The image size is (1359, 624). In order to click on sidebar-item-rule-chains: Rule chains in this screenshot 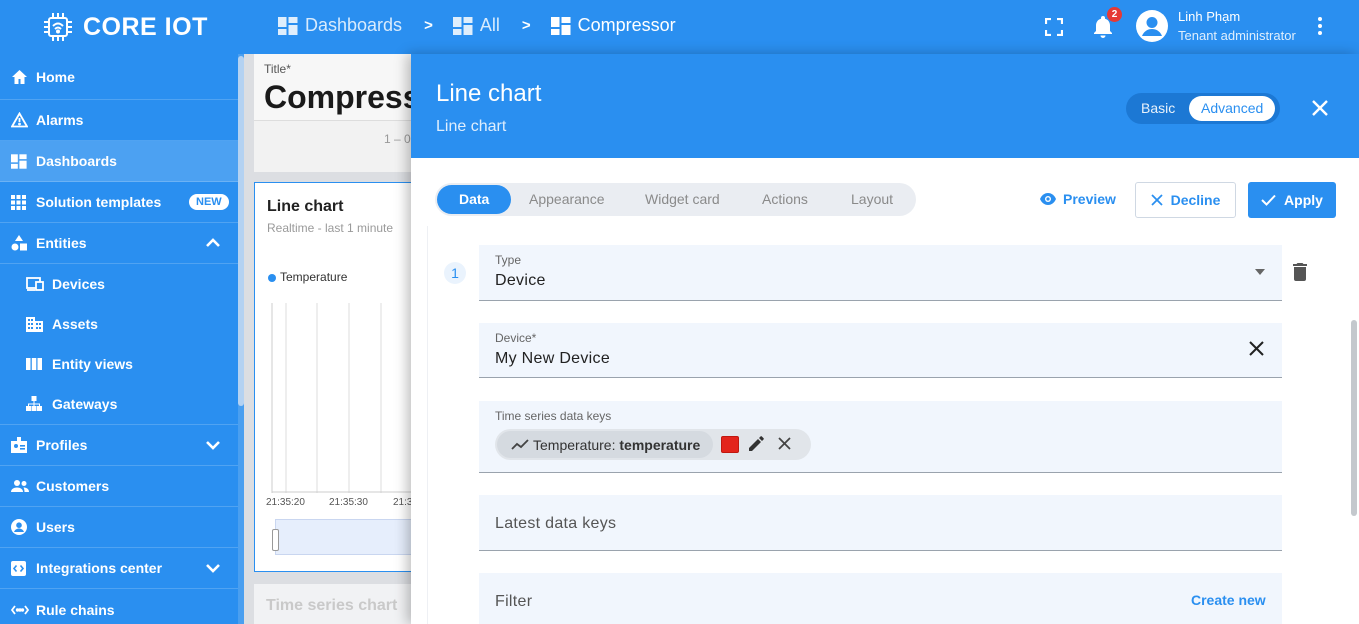, I will do `click(119, 606)`.